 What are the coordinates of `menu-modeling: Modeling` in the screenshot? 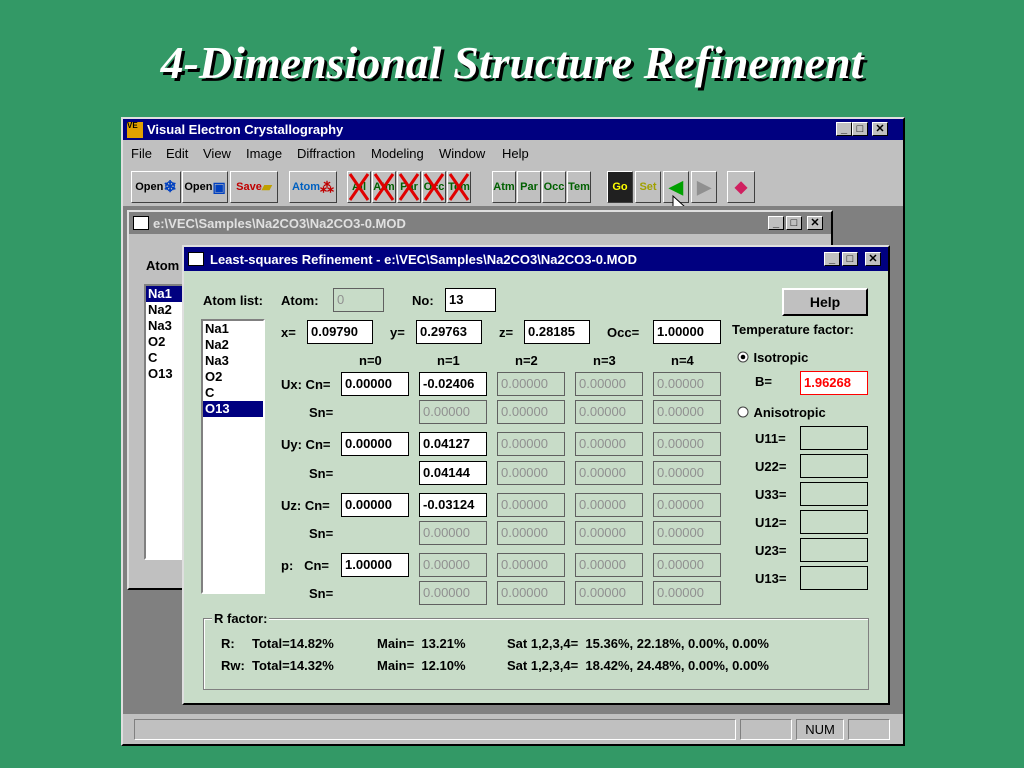 It's located at (397, 153).